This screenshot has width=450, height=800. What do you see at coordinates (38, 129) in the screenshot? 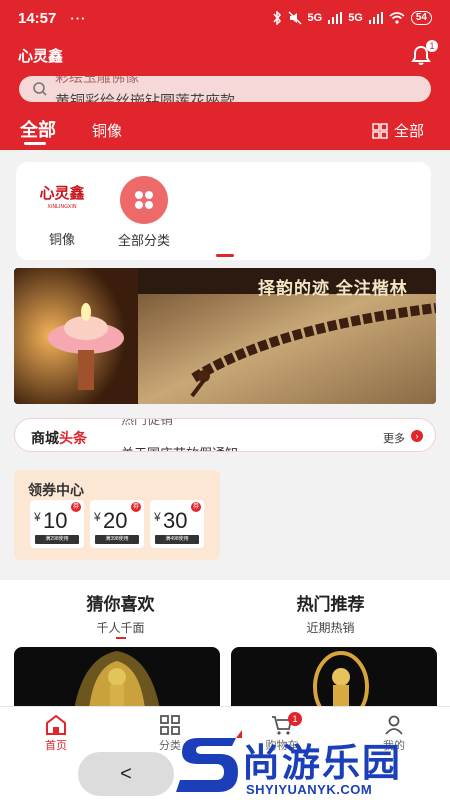
I see `tab-all: 全部` at bounding box center [38, 129].